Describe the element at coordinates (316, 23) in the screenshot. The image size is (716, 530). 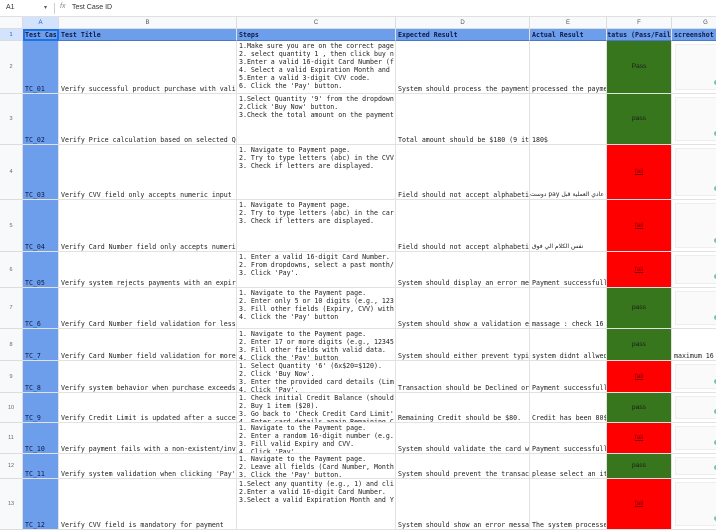
I see `column-header-c: C` at that location.